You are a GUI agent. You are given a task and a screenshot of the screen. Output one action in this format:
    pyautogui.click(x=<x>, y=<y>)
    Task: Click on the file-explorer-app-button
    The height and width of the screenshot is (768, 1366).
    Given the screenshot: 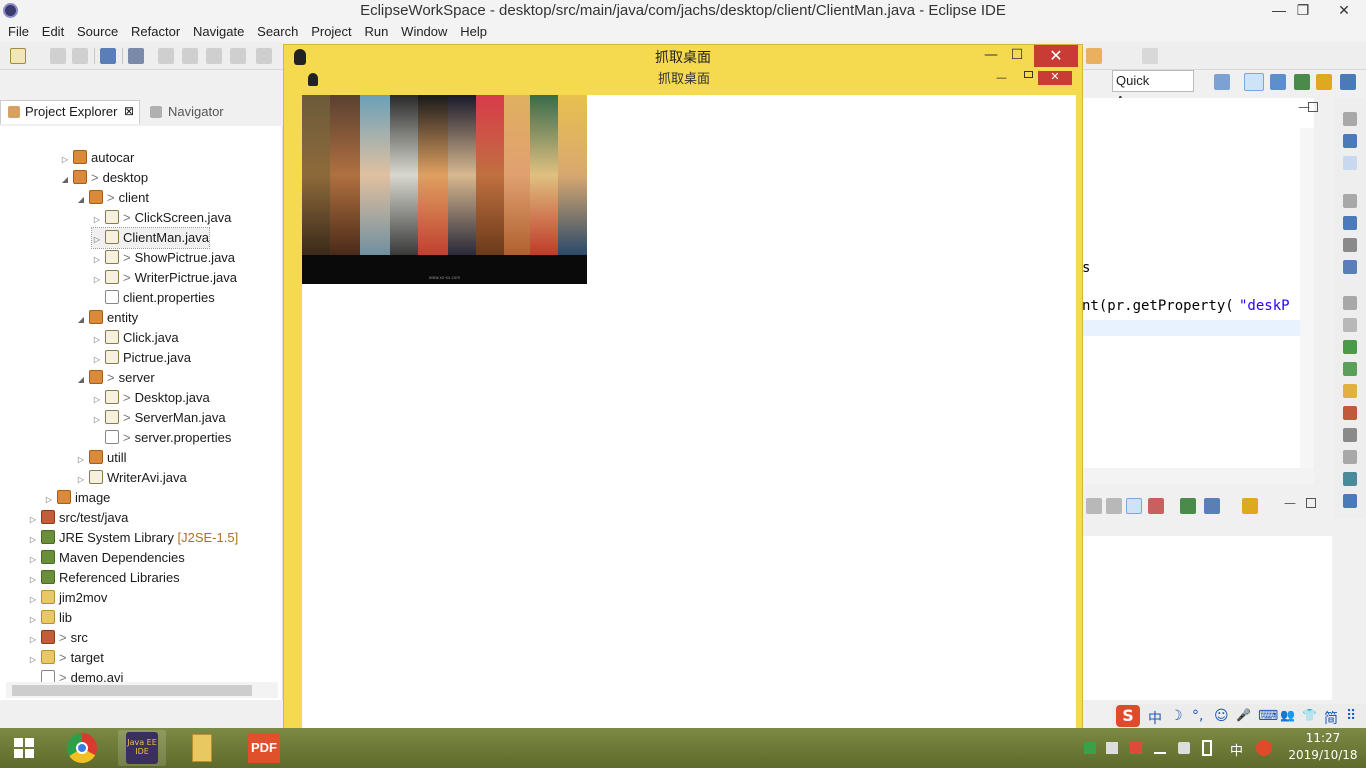 What is the action you would take?
    pyautogui.click(x=202, y=748)
    